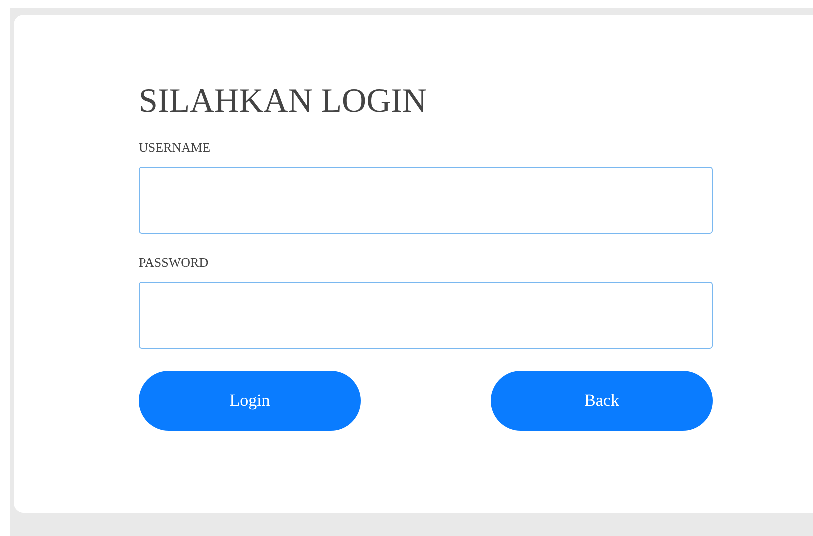 The image size is (813, 536). What do you see at coordinates (174, 263) in the screenshot?
I see `field-label: PASSWORD` at bounding box center [174, 263].